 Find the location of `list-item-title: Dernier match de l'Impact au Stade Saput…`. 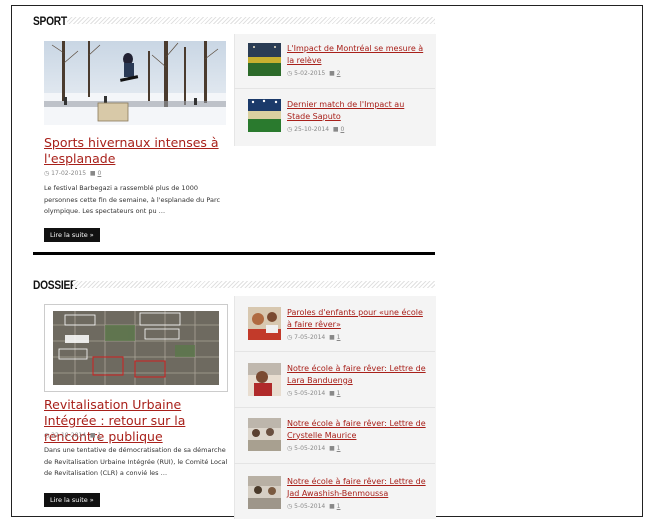

list-item-title: Dernier match de l'Impact au Stade Saput… is located at coordinates (357, 110).